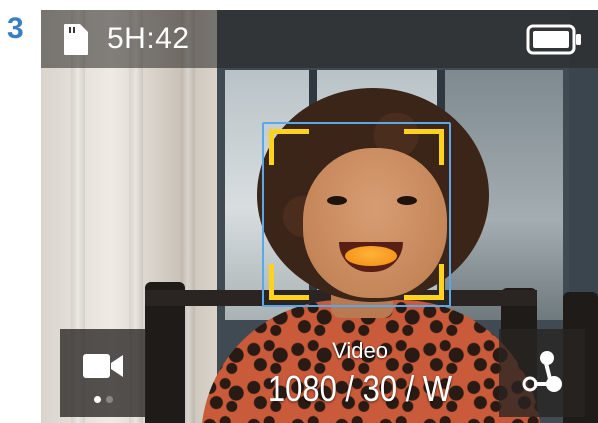  I want to click on video-camera-icon, so click(103, 366).